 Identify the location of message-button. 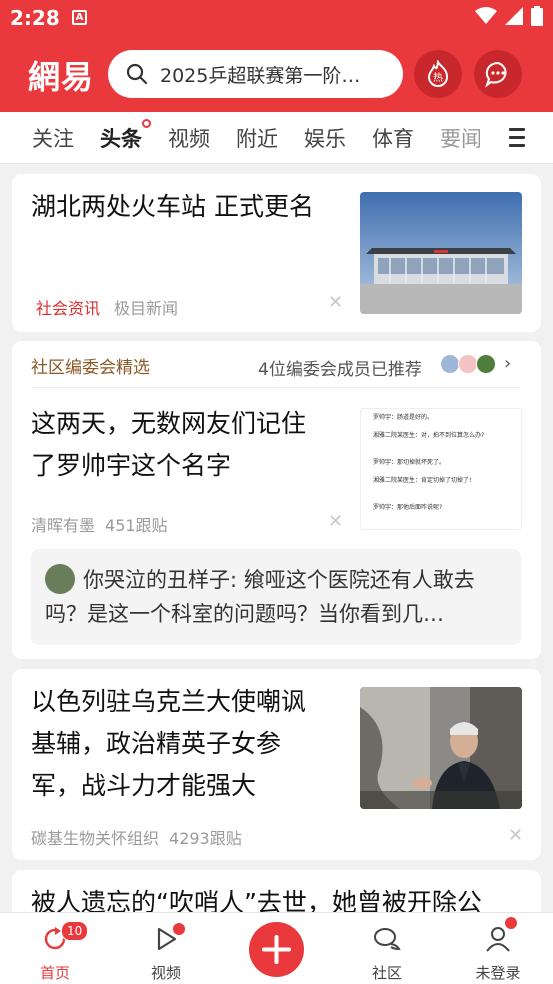
(498, 74).